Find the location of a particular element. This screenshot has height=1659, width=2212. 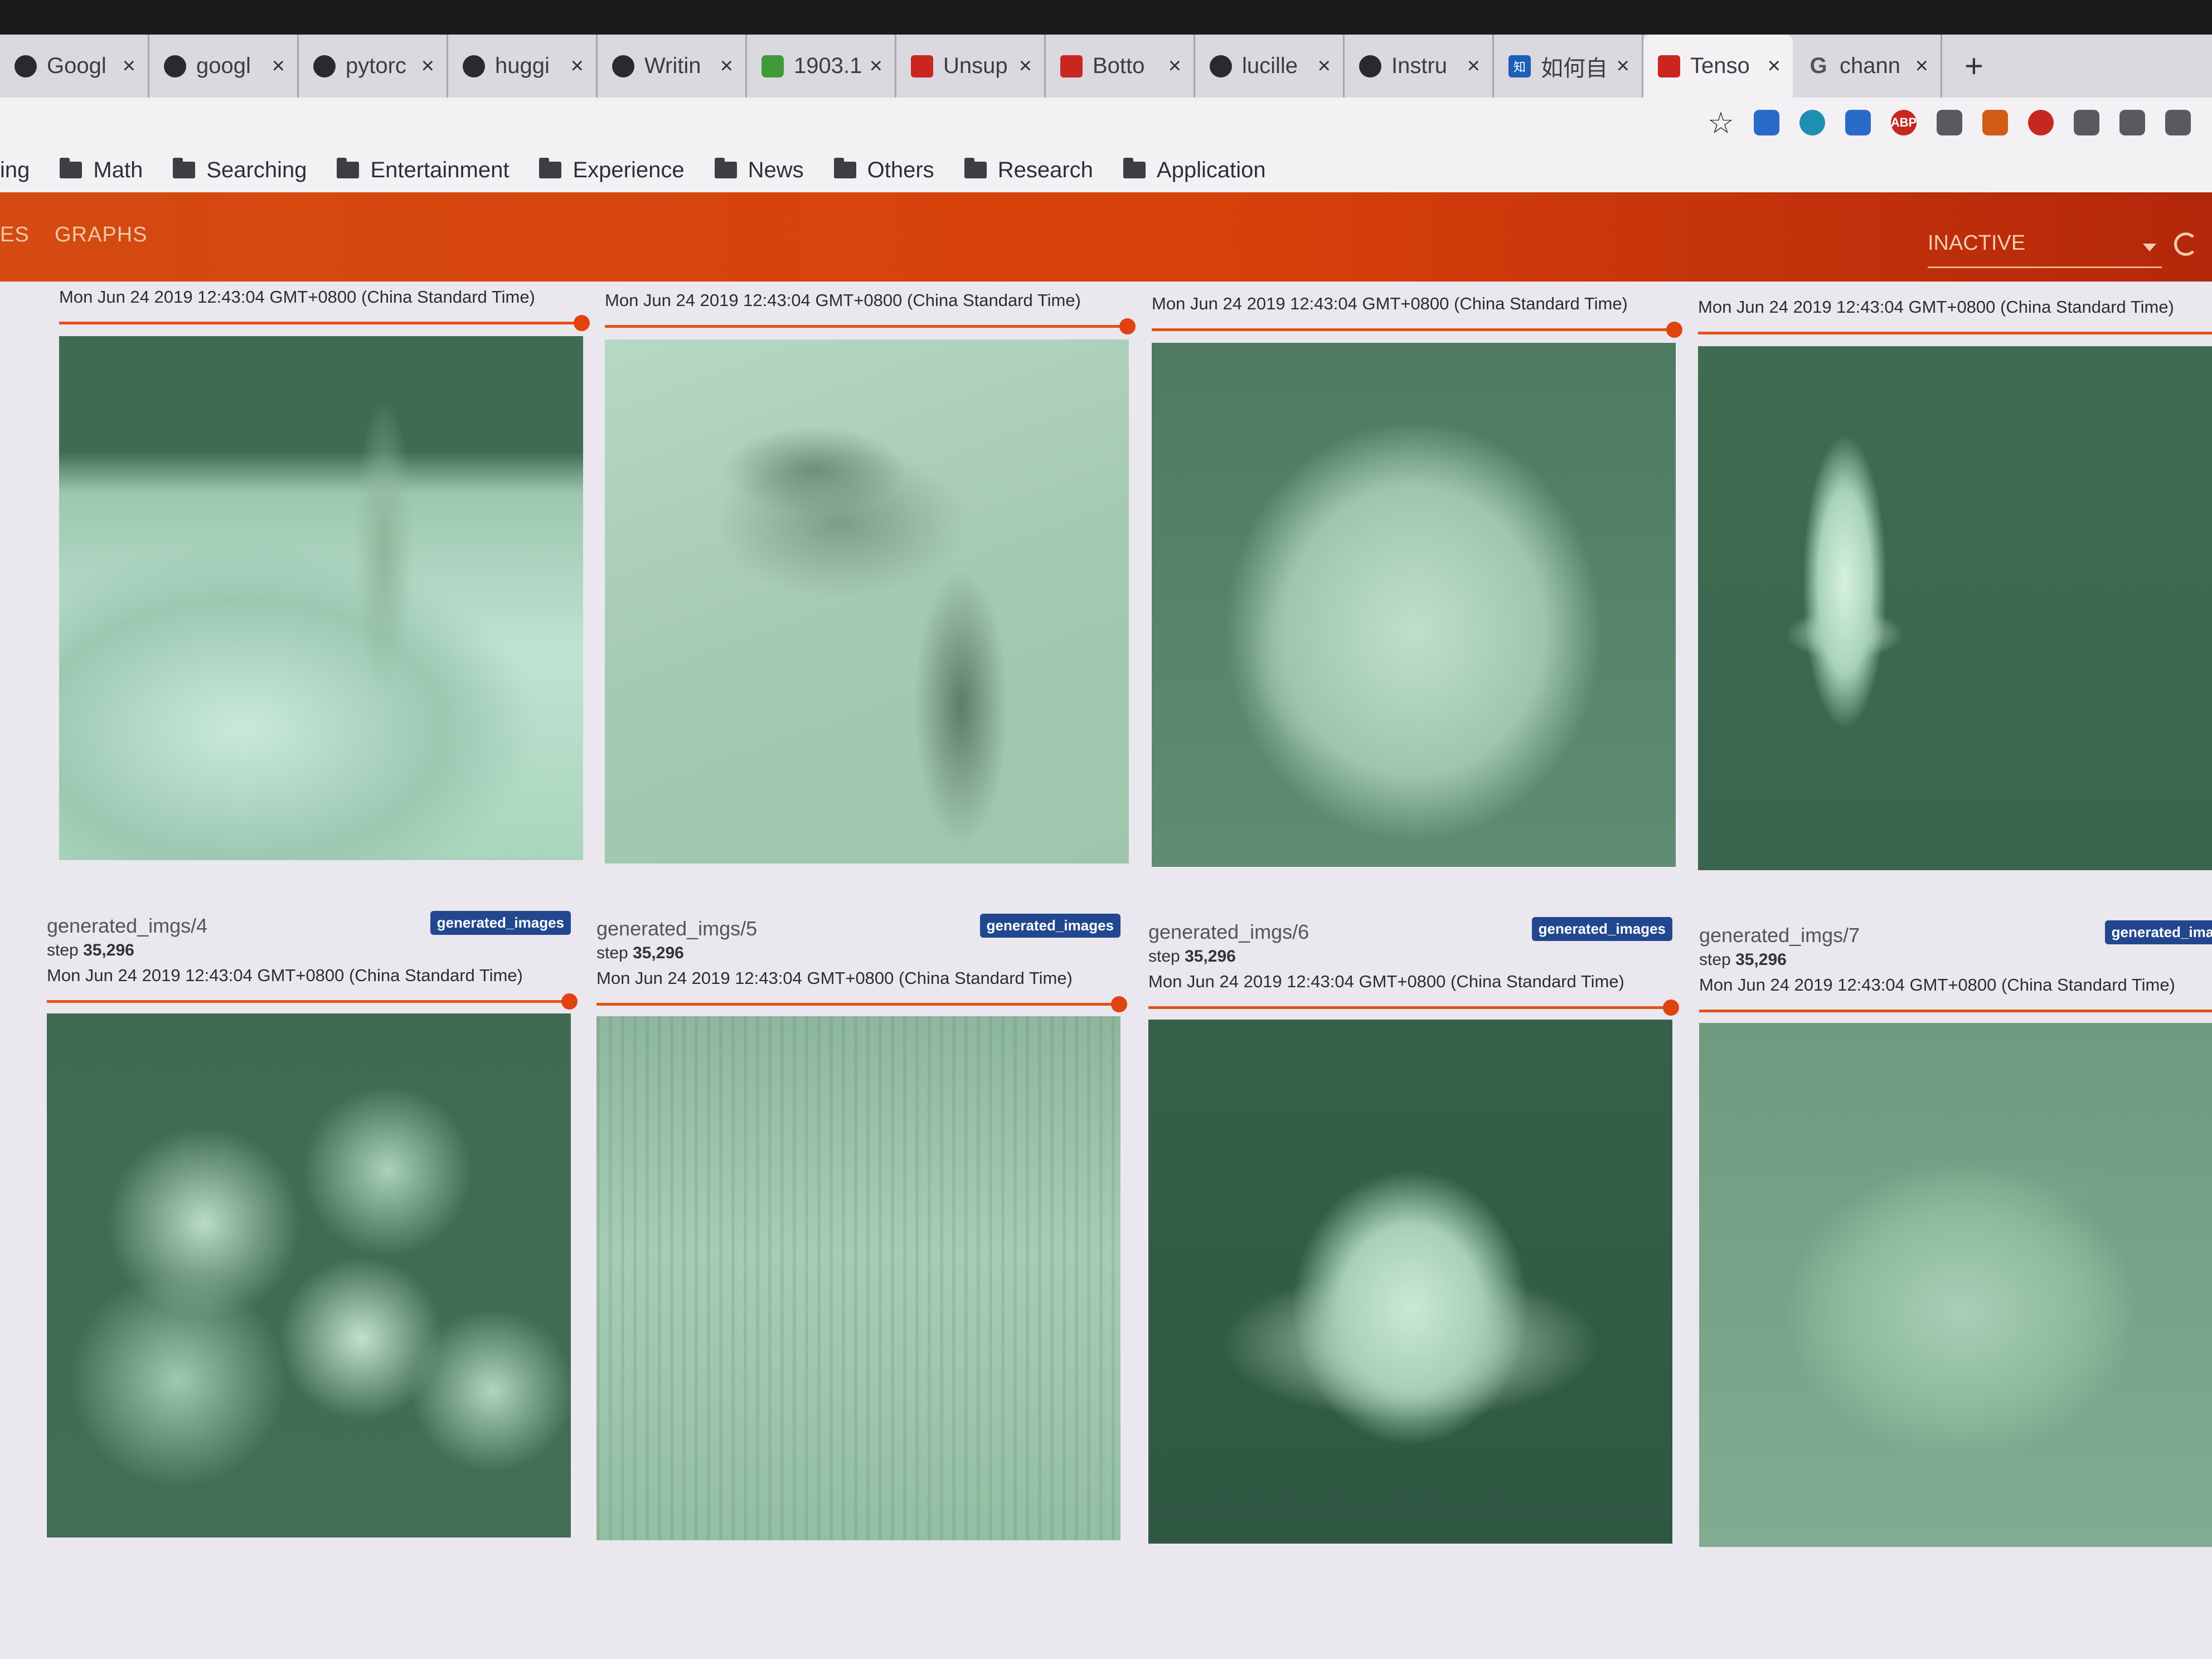

percent-icon is located at coordinates (2041, 123).